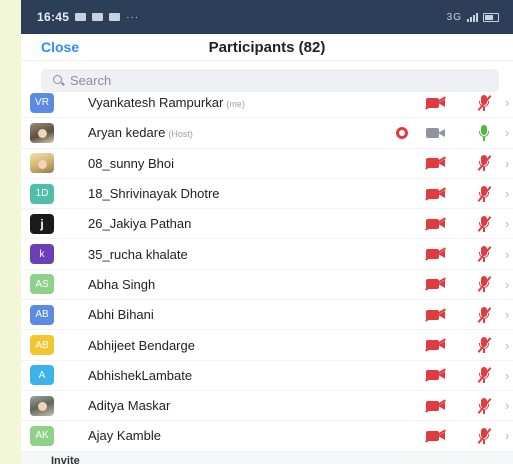  I want to click on avatar: k, so click(42, 254).